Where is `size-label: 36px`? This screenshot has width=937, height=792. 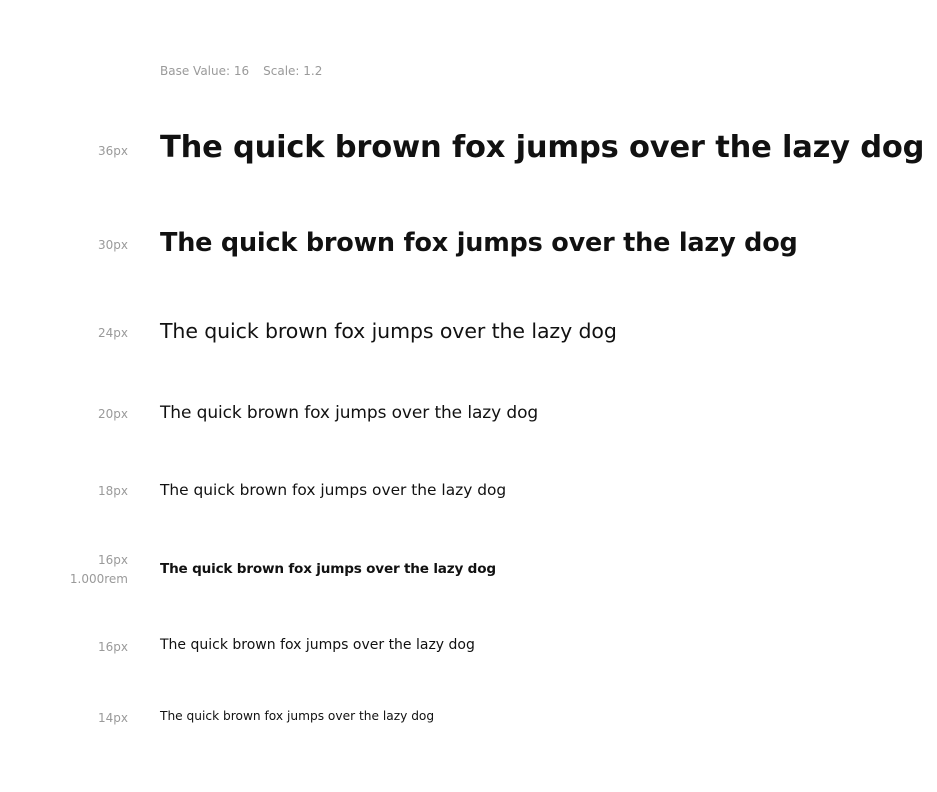 size-label: 36px is located at coordinates (113, 151).